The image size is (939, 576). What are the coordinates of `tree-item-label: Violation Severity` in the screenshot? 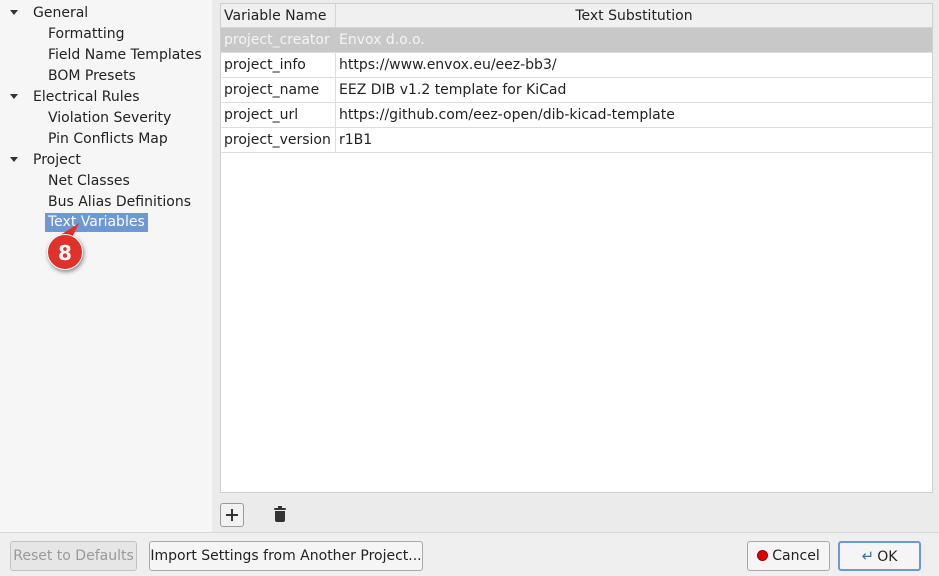 It's located at (110, 118).